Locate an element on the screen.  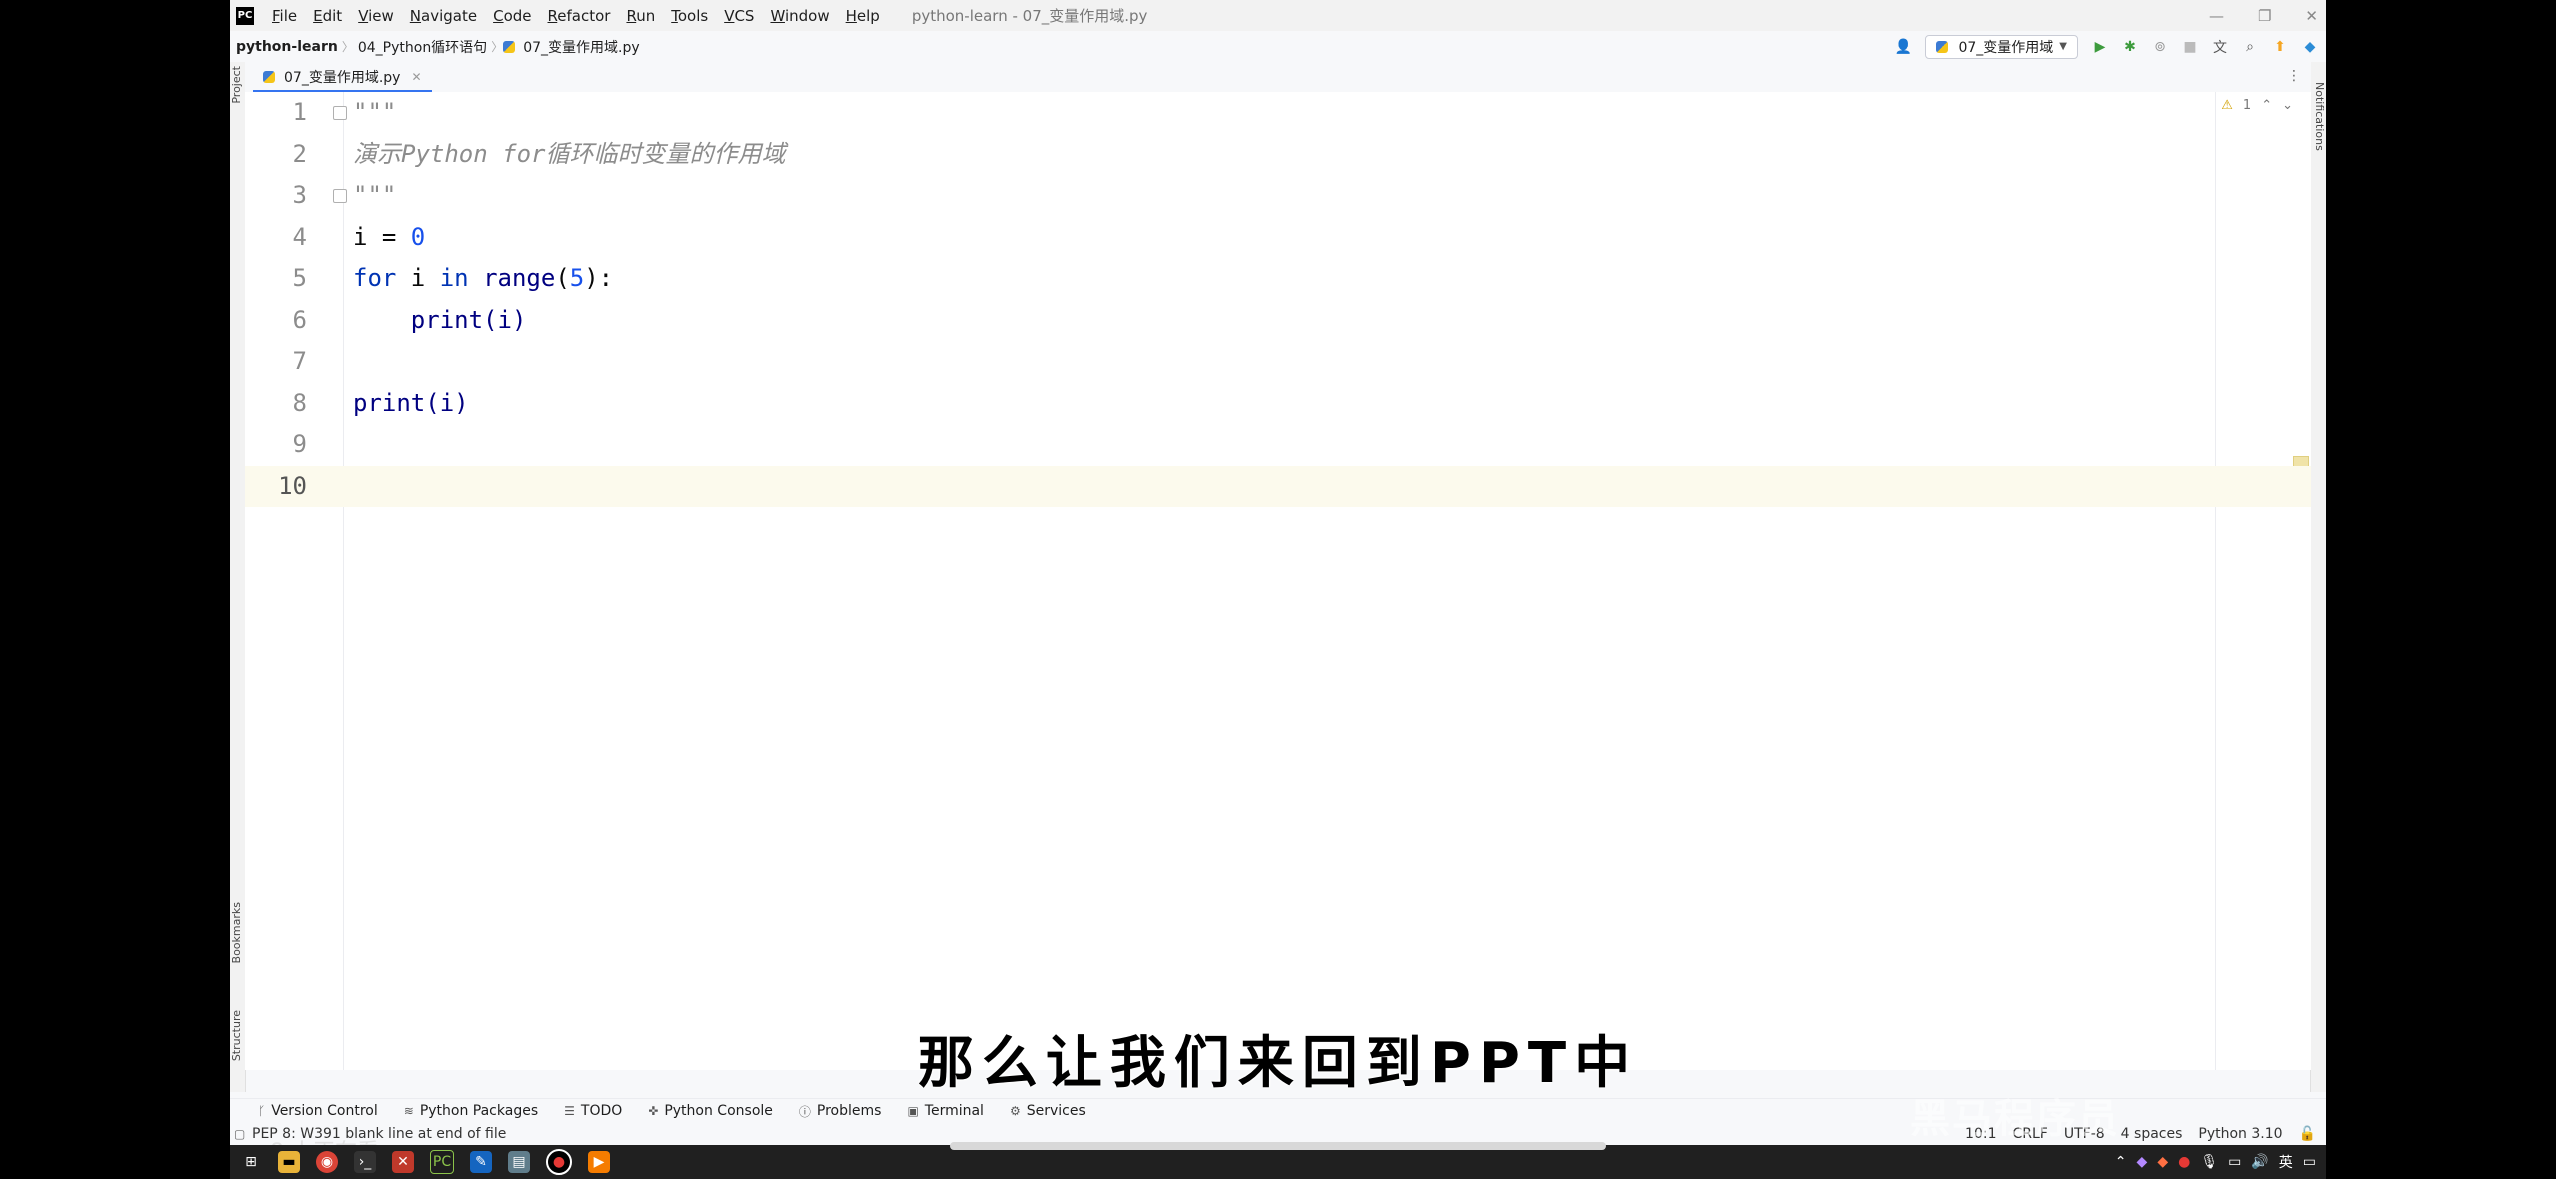
pycharm-app-icon: PC is located at coordinates (442, 1162).